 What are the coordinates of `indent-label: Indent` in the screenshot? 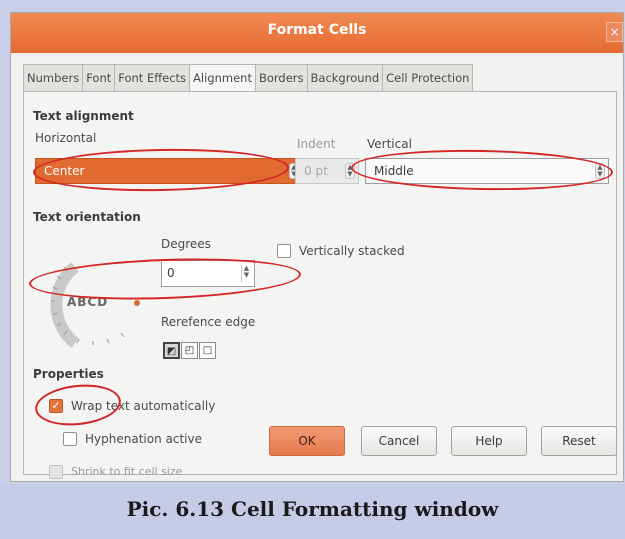 It's located at (316, 144).